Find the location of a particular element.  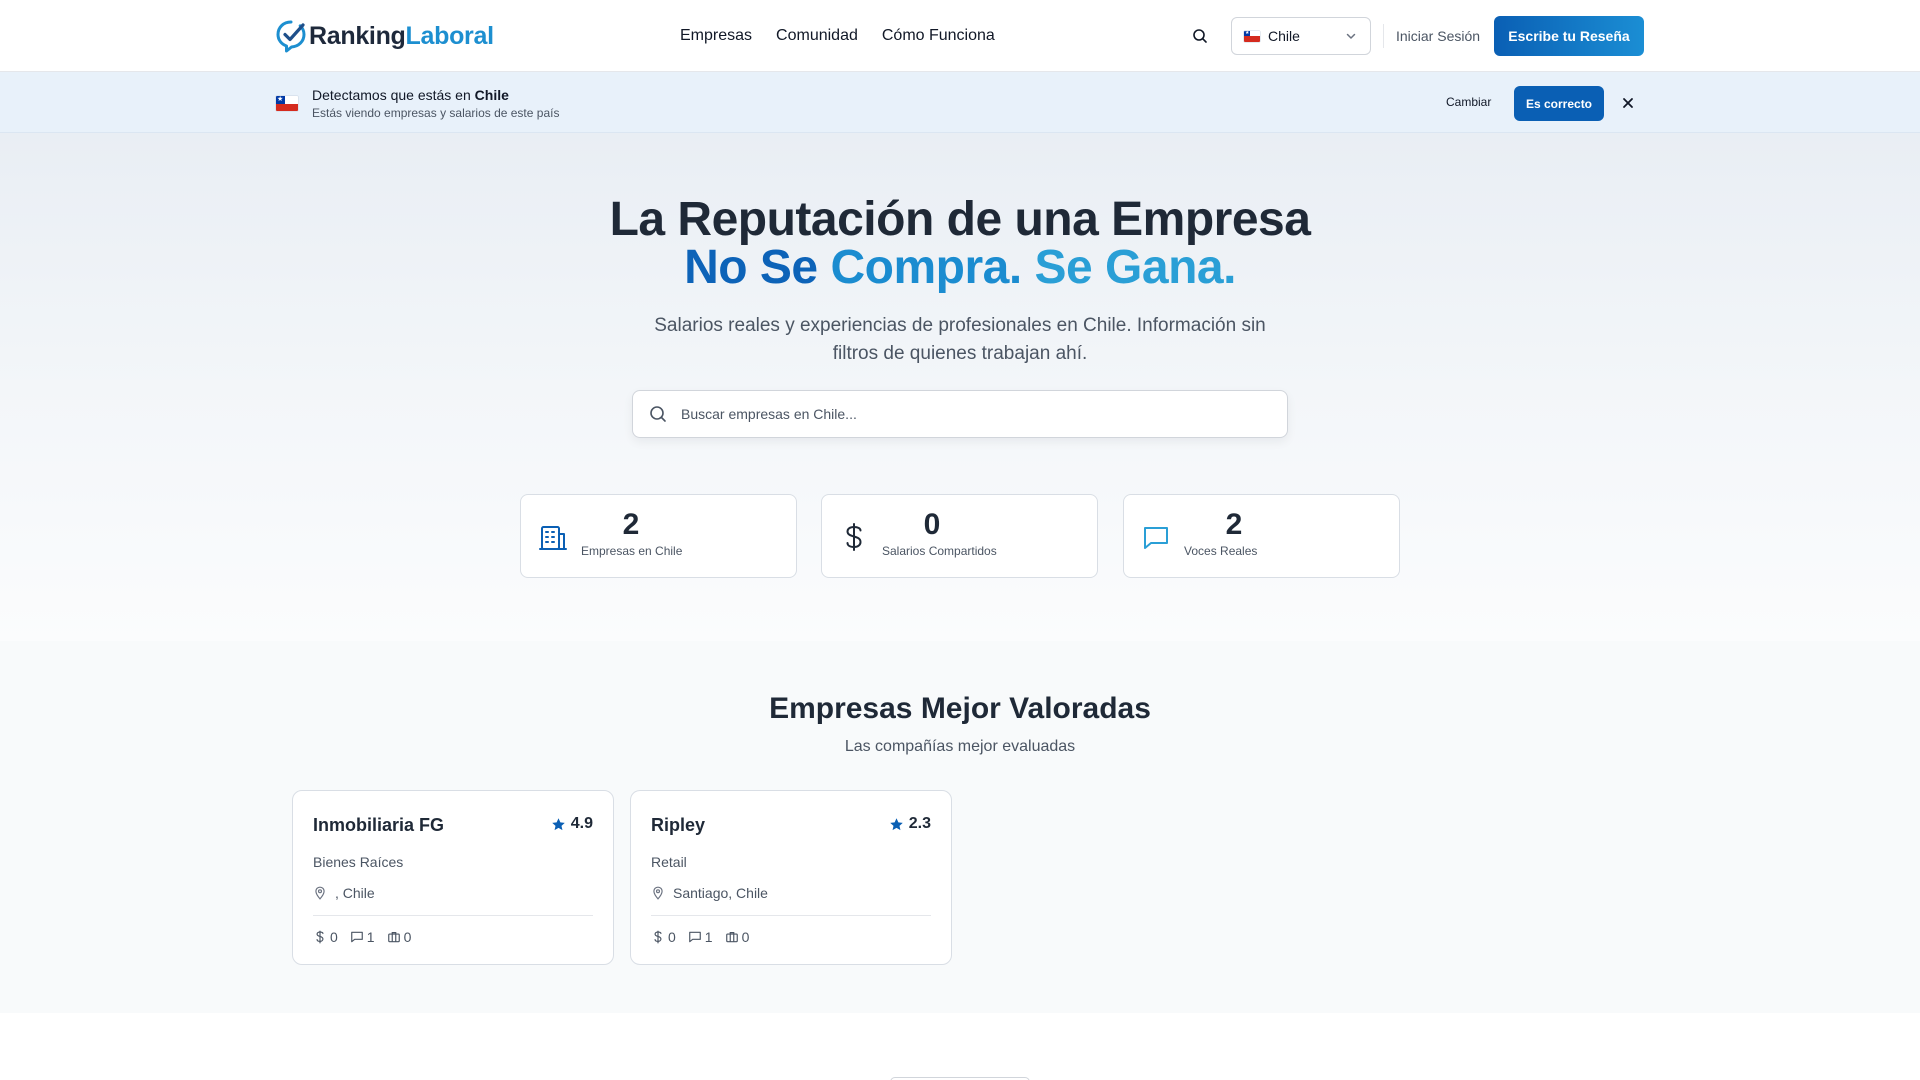

company-location: , Chile is located at coordinates (344, 893).